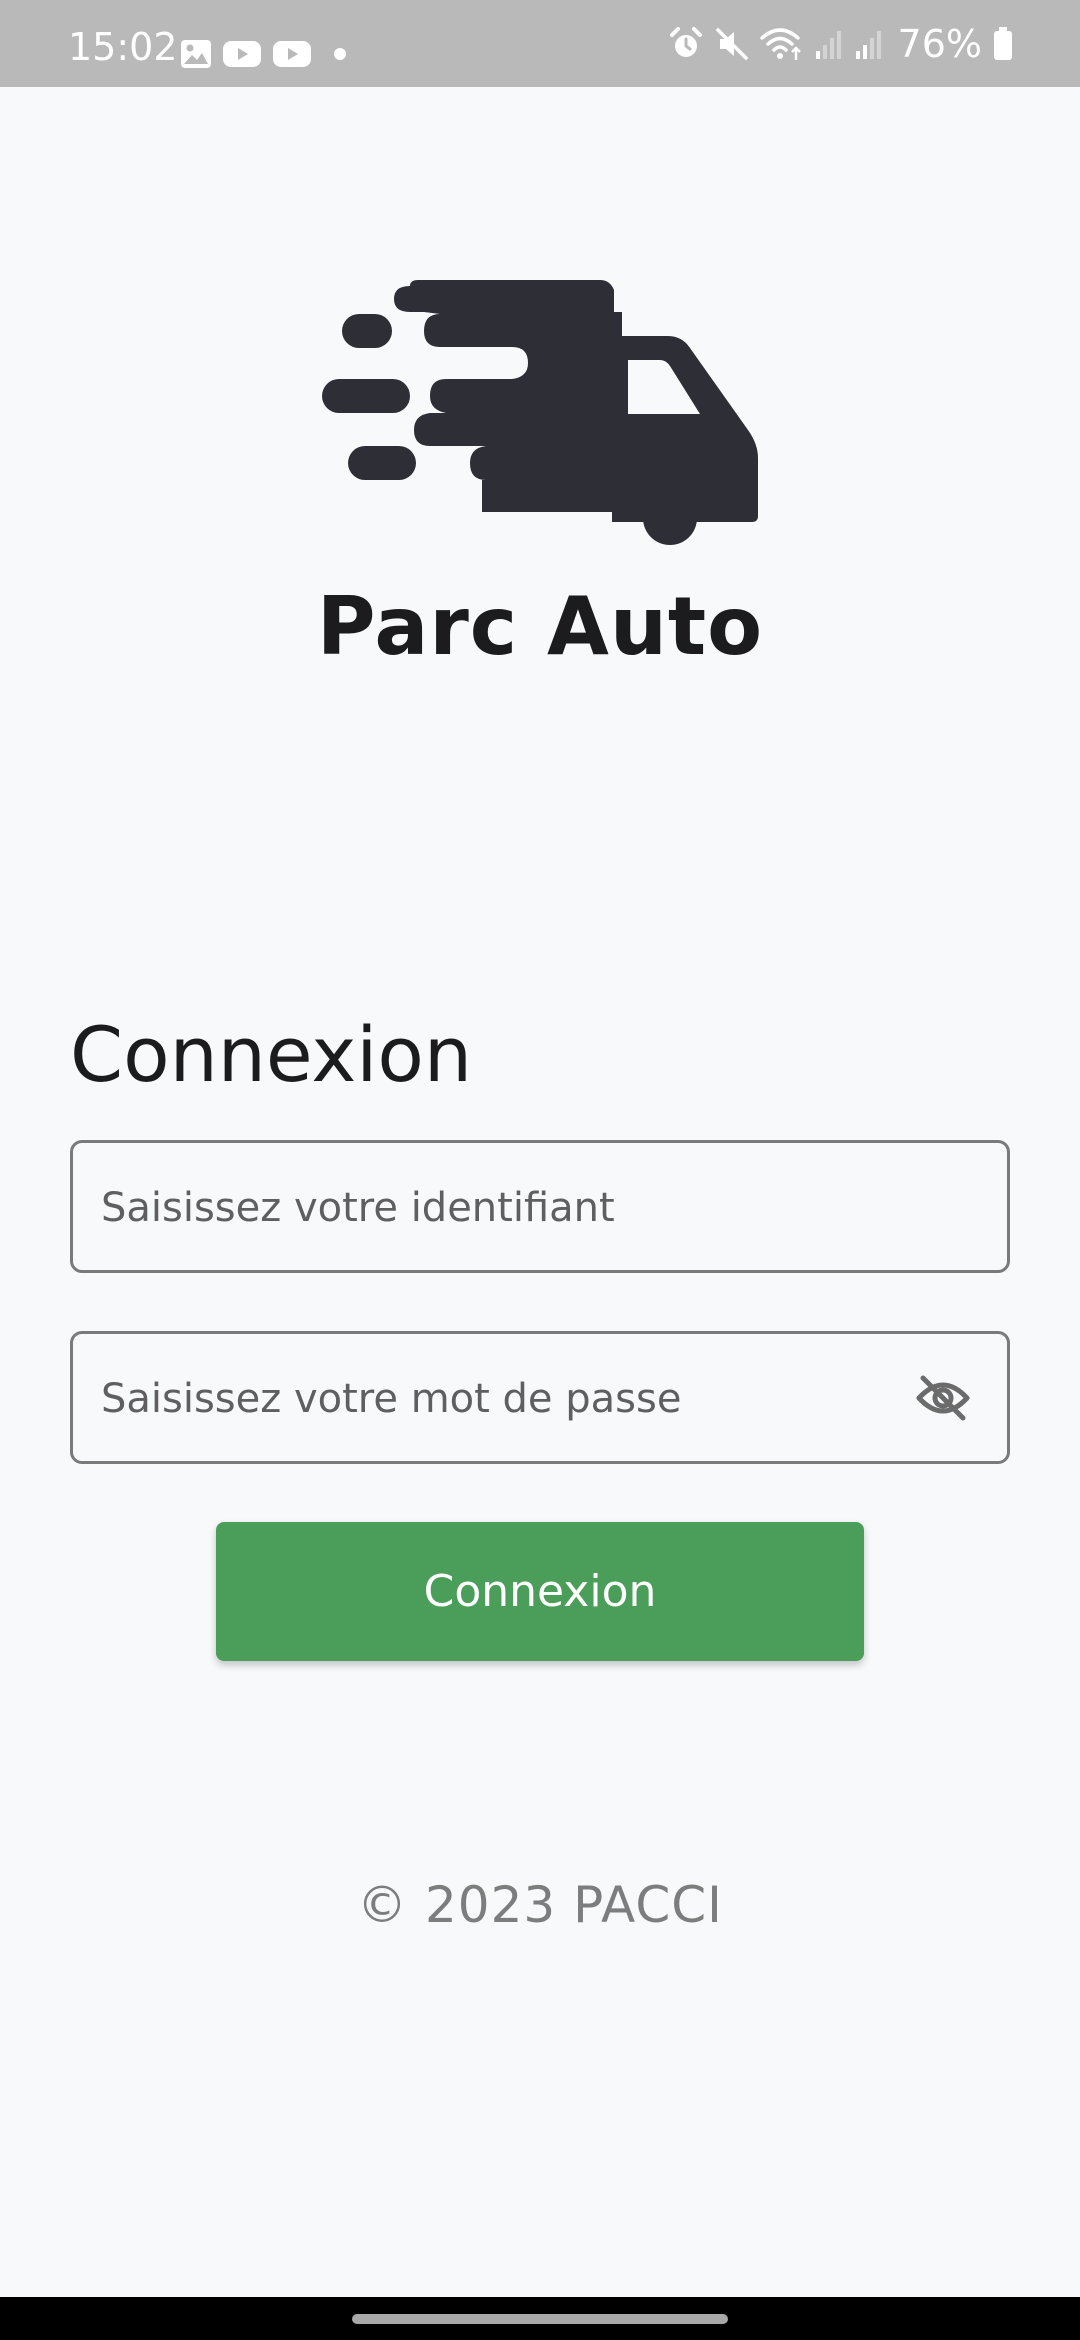 The height and width of the screenshot is (2340, 1080). What do you see at coordinates (123, 47) in the screenshot?
I see `status-time: 15:02` at bounding box center [123, 47].